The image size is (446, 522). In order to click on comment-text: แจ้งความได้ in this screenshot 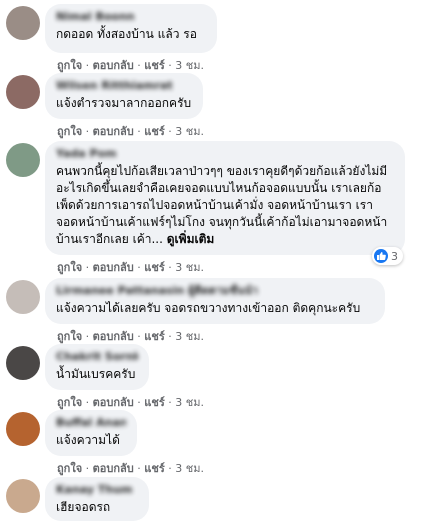, I will do `click(88, 440)`.